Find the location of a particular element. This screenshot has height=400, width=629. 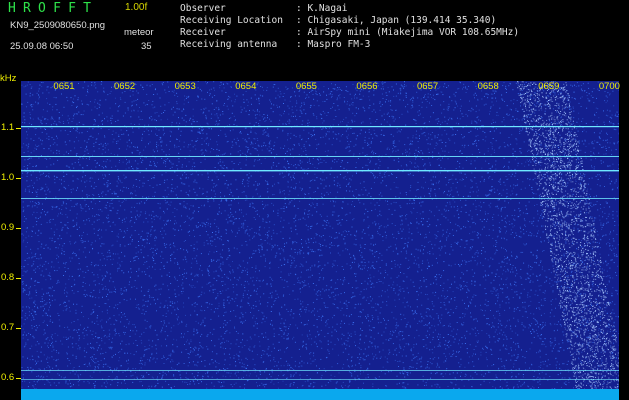

meteor-count: 35 is located at coordinates (146, 46).